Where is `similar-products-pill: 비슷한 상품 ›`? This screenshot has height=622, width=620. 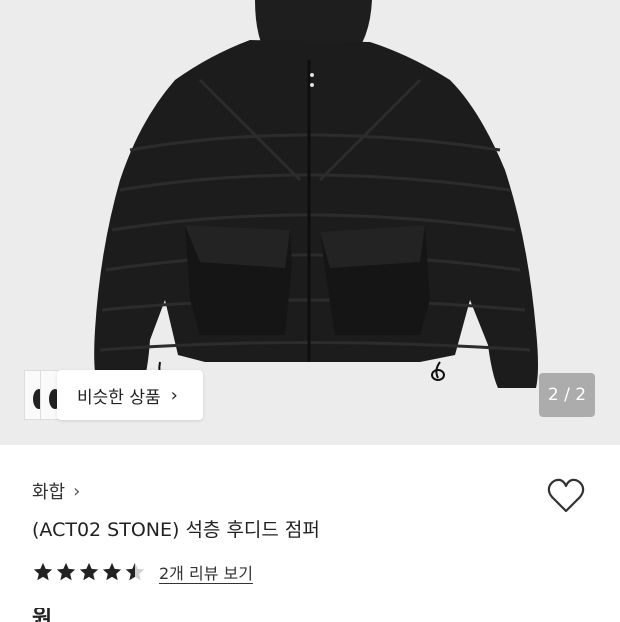
similar-products-pill: 비슷한 상품 › is located at coordinates (130, 395).